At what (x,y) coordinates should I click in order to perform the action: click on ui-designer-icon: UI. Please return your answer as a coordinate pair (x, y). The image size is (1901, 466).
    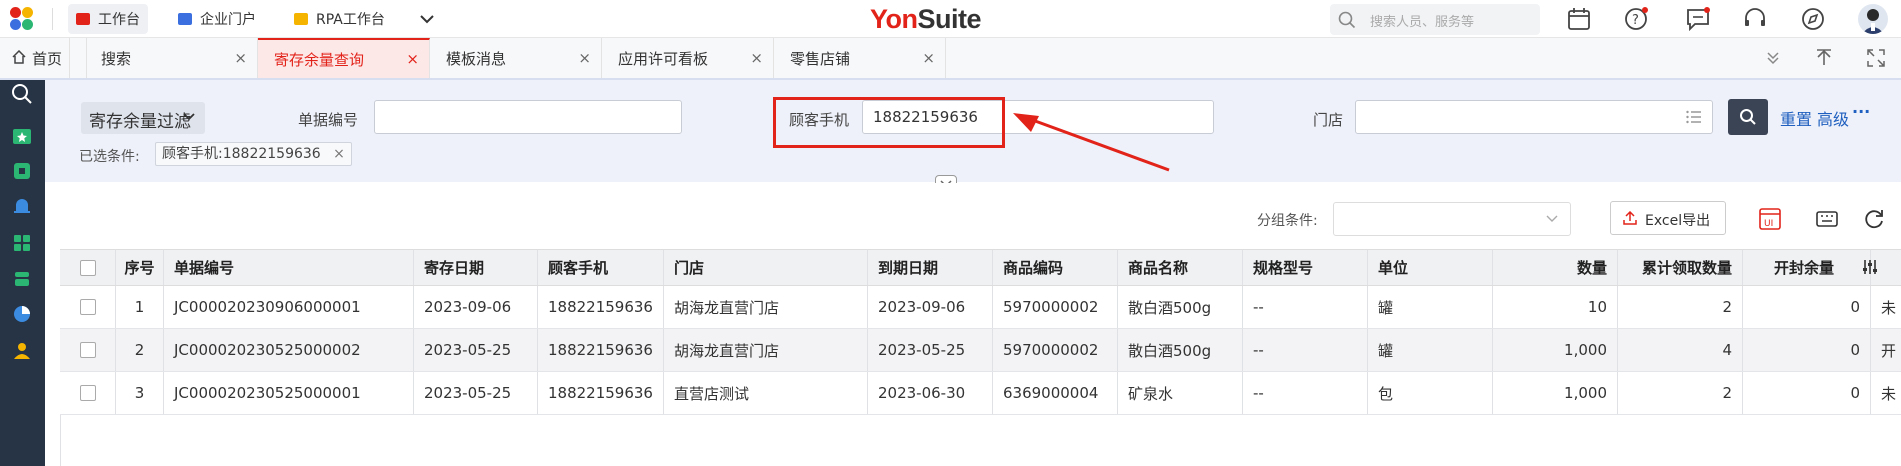
    Looking at the image, I should click on (1770, 219).